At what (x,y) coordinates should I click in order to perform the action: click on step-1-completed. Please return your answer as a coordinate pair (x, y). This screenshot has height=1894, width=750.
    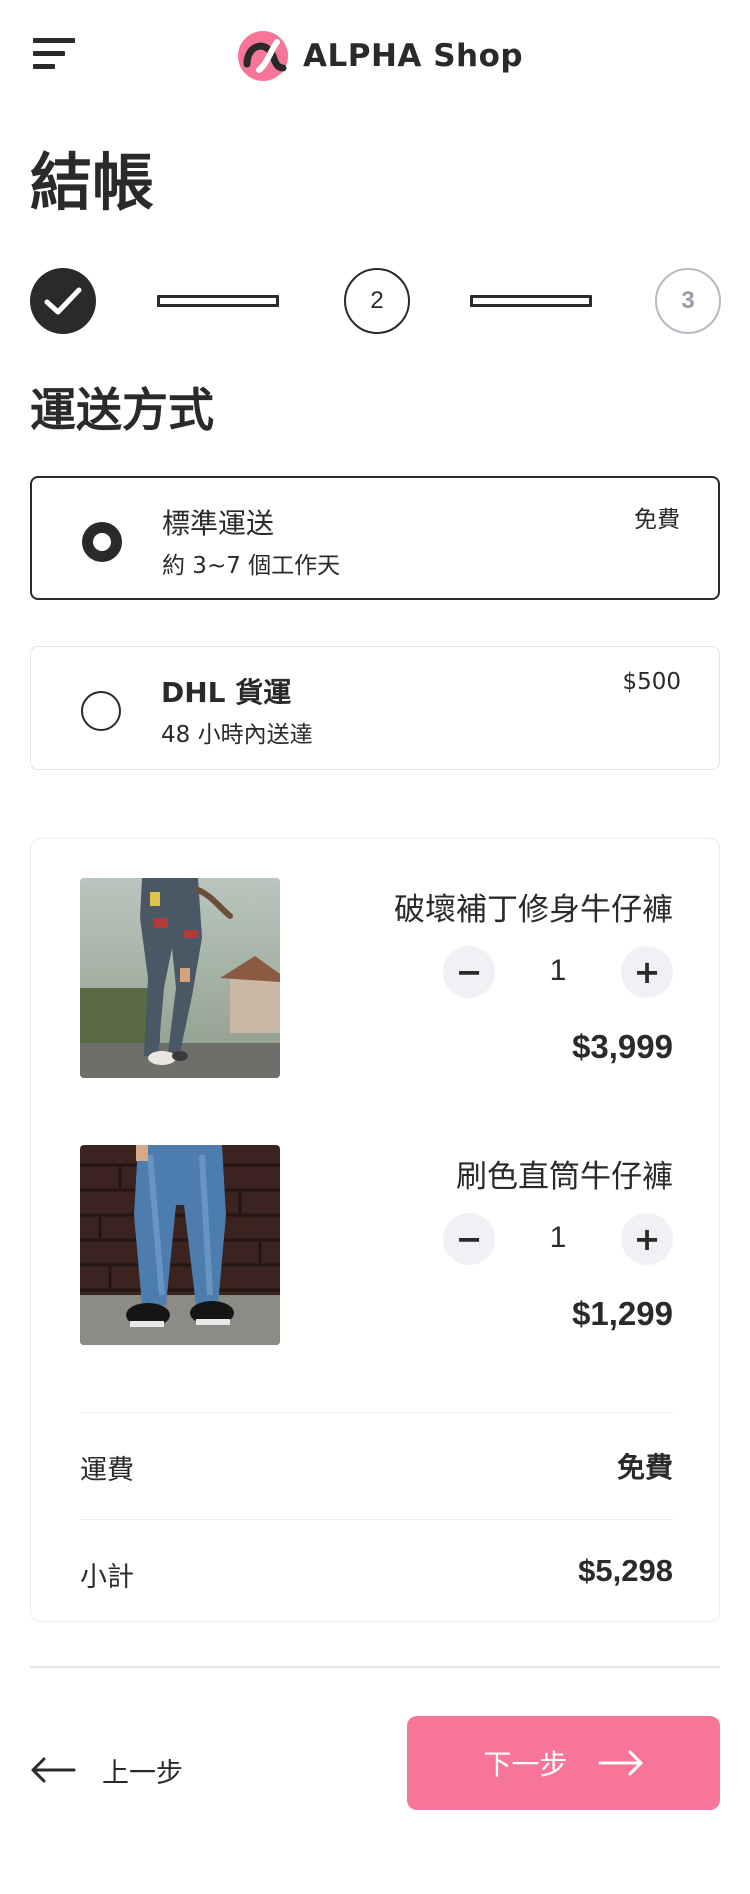
    Looking at the image, I should click on (63, 301).